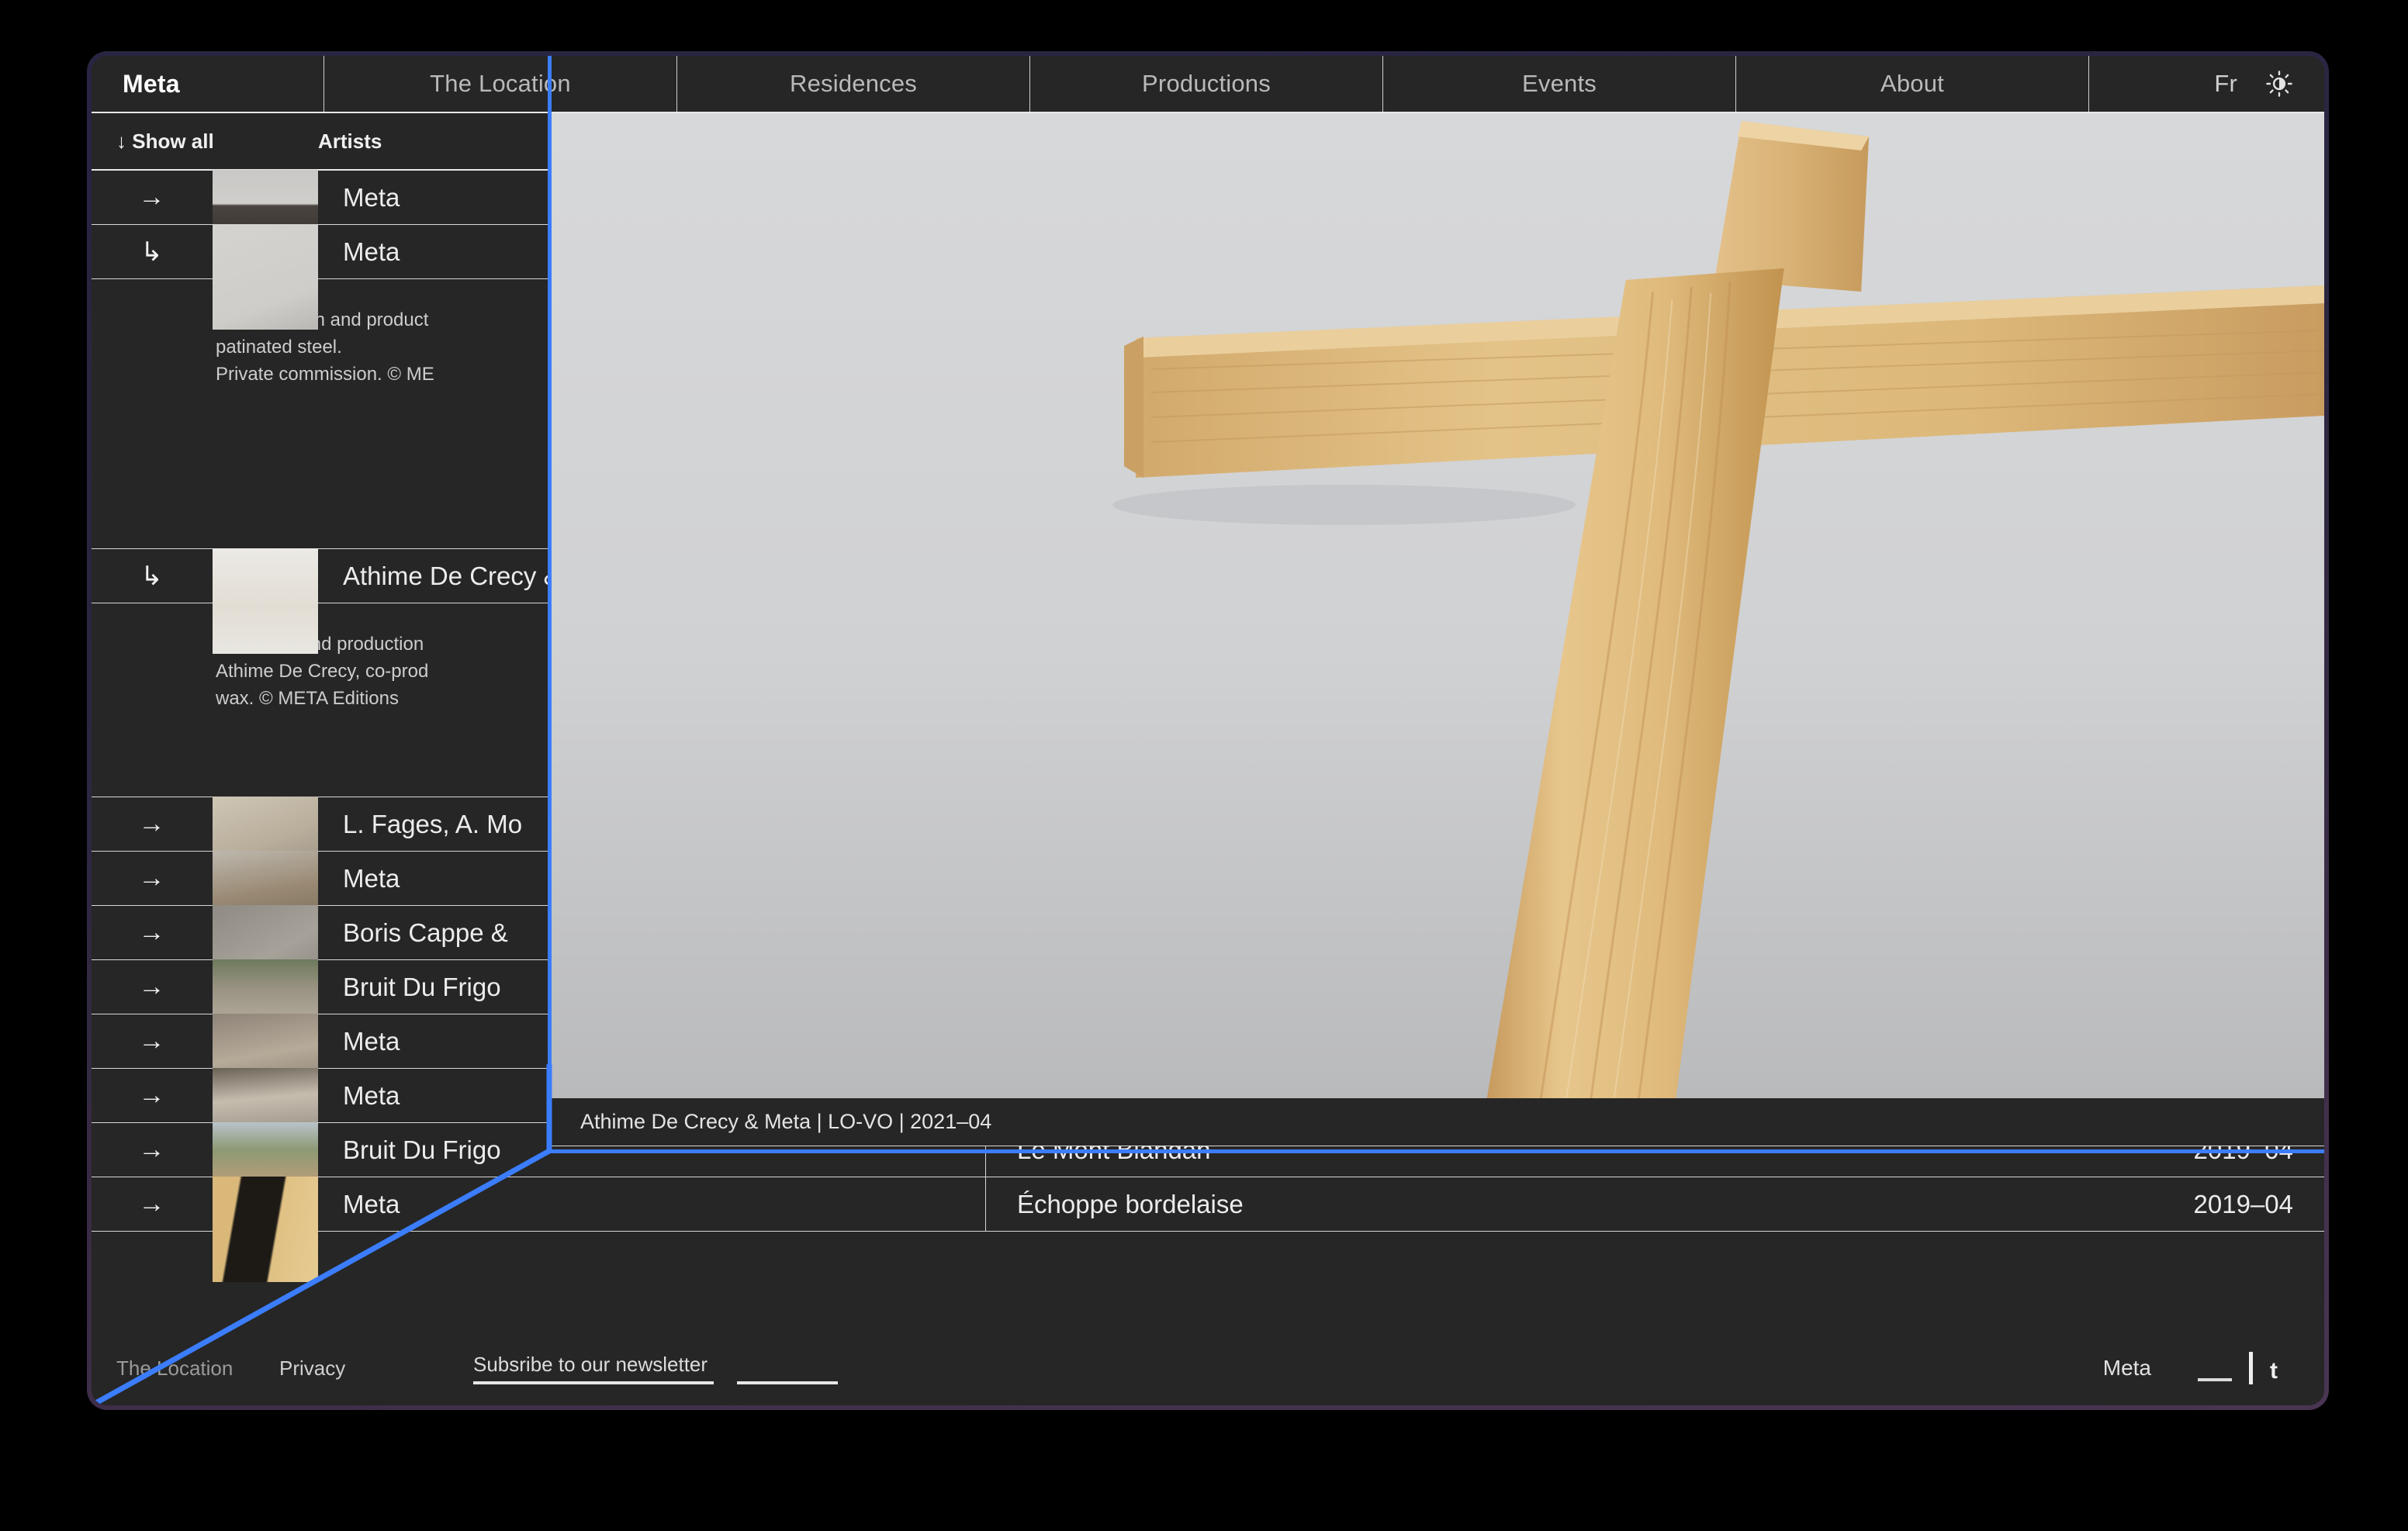  I want to click on footer-link-privacy: Privacy, so click(372, 1368).